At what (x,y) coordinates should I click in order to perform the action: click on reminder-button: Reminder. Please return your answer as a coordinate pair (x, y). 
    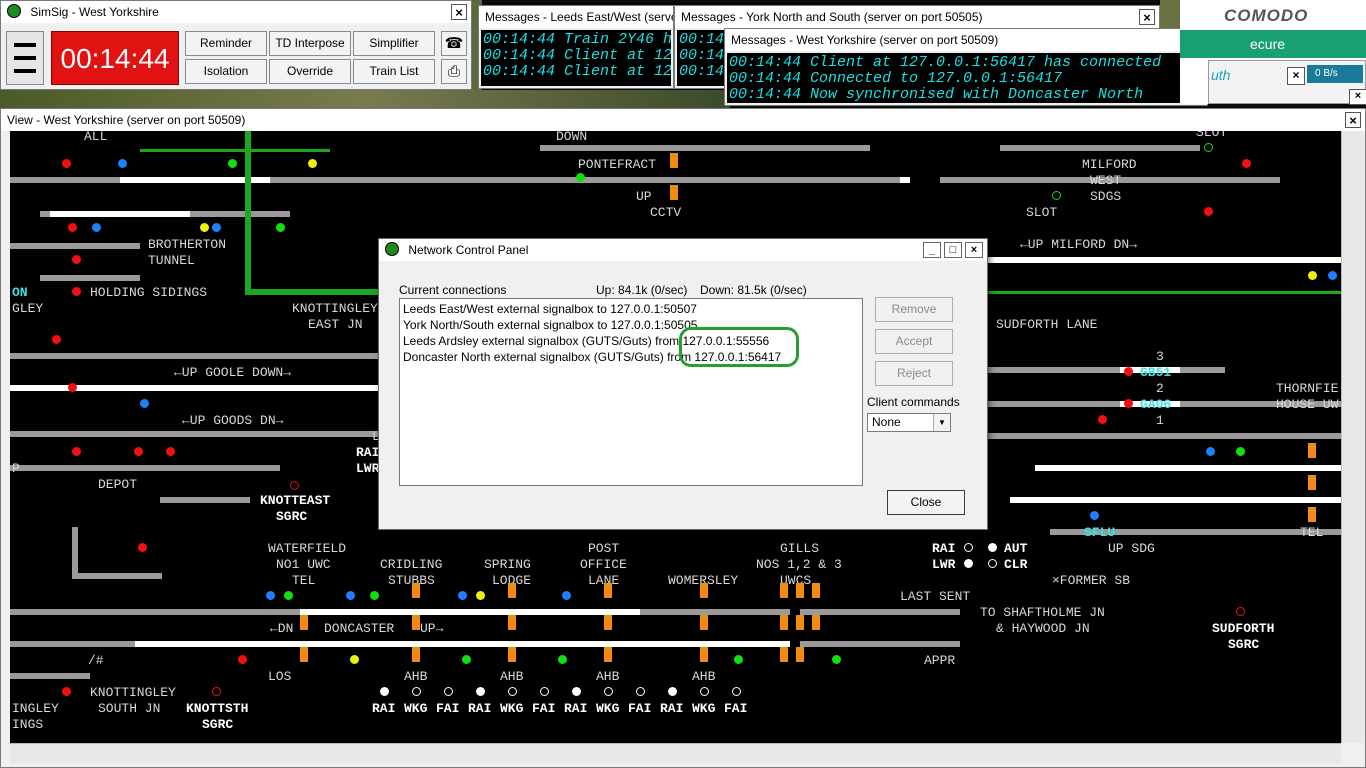
    Looking at the image, I should click on (226, 43).